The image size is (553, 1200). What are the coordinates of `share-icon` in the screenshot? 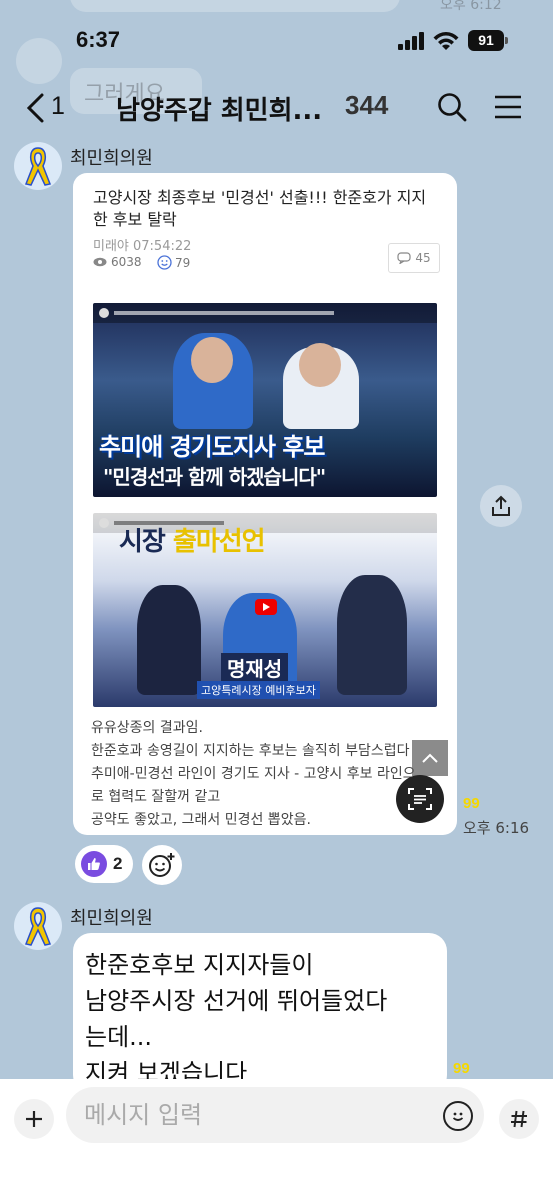 It's located at (501, 505).